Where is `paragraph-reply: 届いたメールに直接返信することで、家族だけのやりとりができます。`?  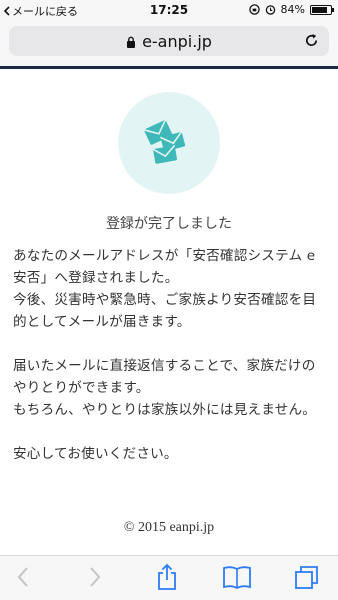 paragraph-reply: 届いたメールに直接返信することで、家族だけのやりとりができます。 is located at coordinates (164, 377).